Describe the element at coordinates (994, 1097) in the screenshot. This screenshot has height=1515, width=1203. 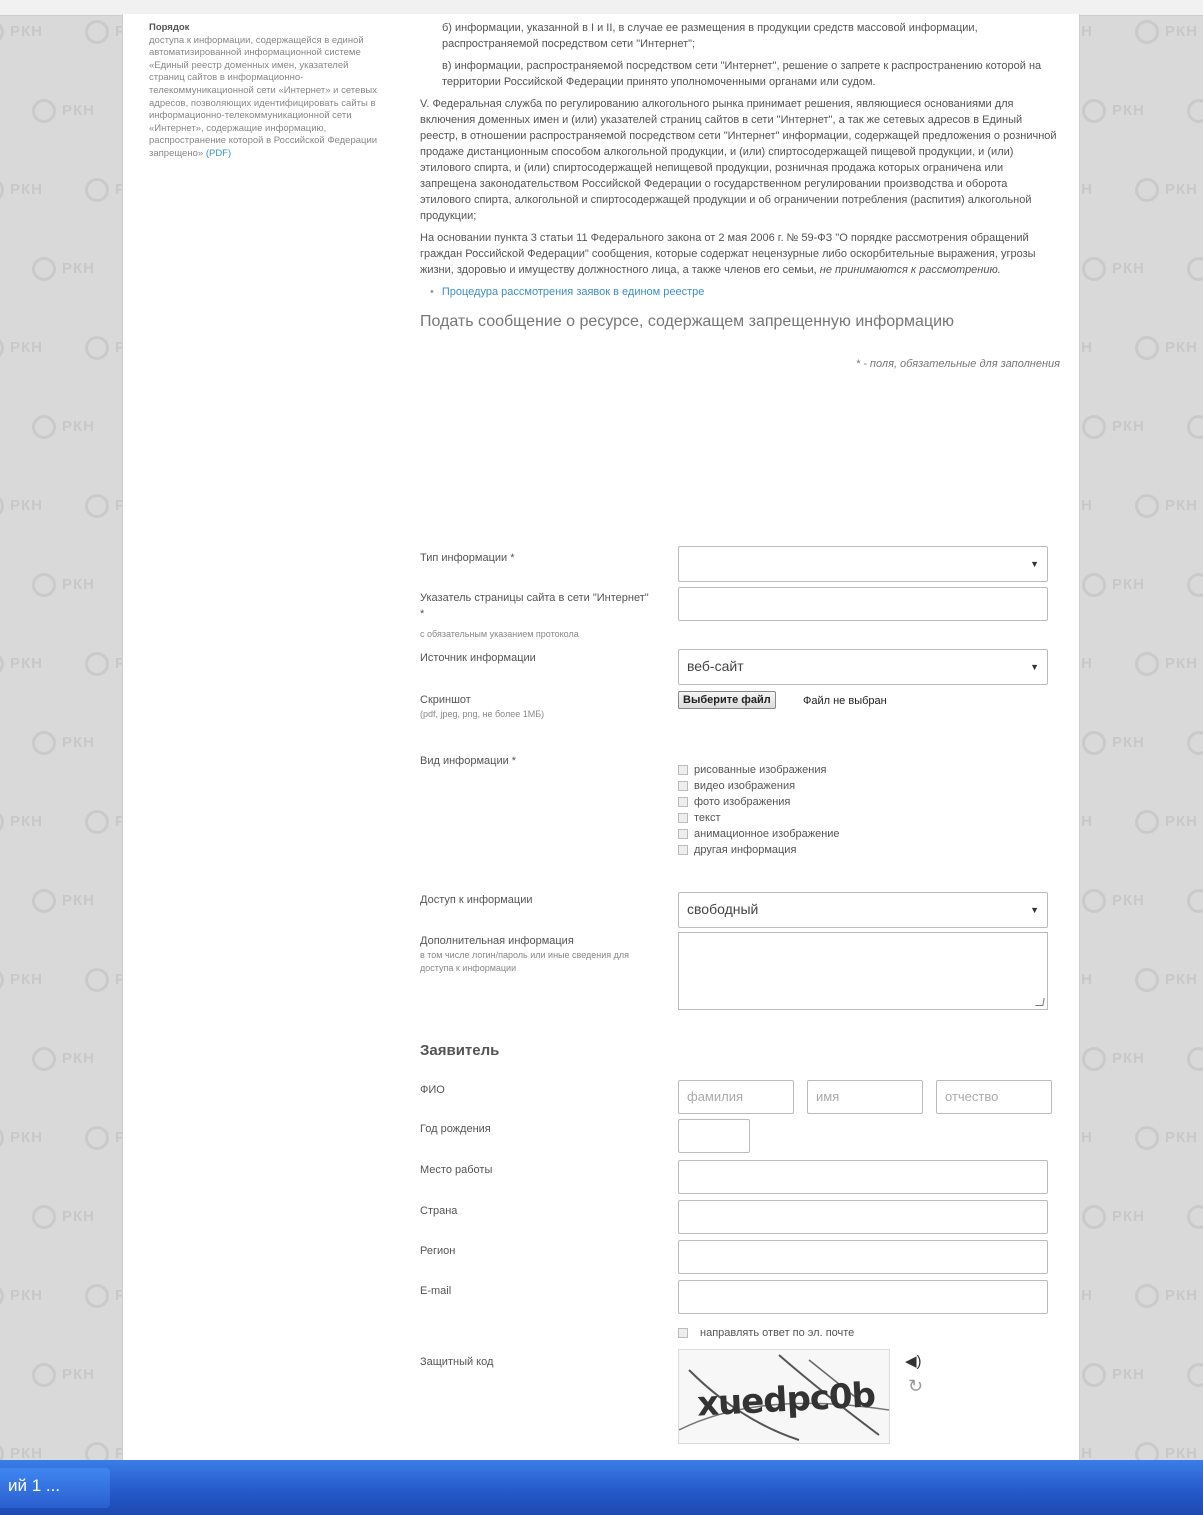
I see `middlename-input: отчество` at that location.